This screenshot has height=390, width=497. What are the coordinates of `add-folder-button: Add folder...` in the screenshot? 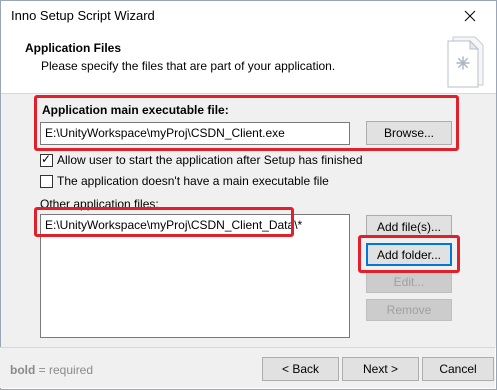 It's located at (409, 254).